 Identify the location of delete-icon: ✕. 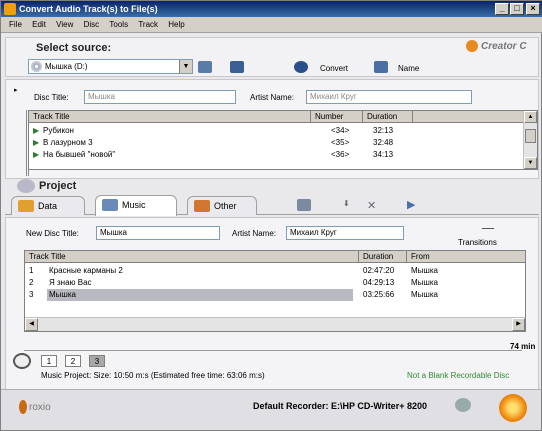
(371, 205).